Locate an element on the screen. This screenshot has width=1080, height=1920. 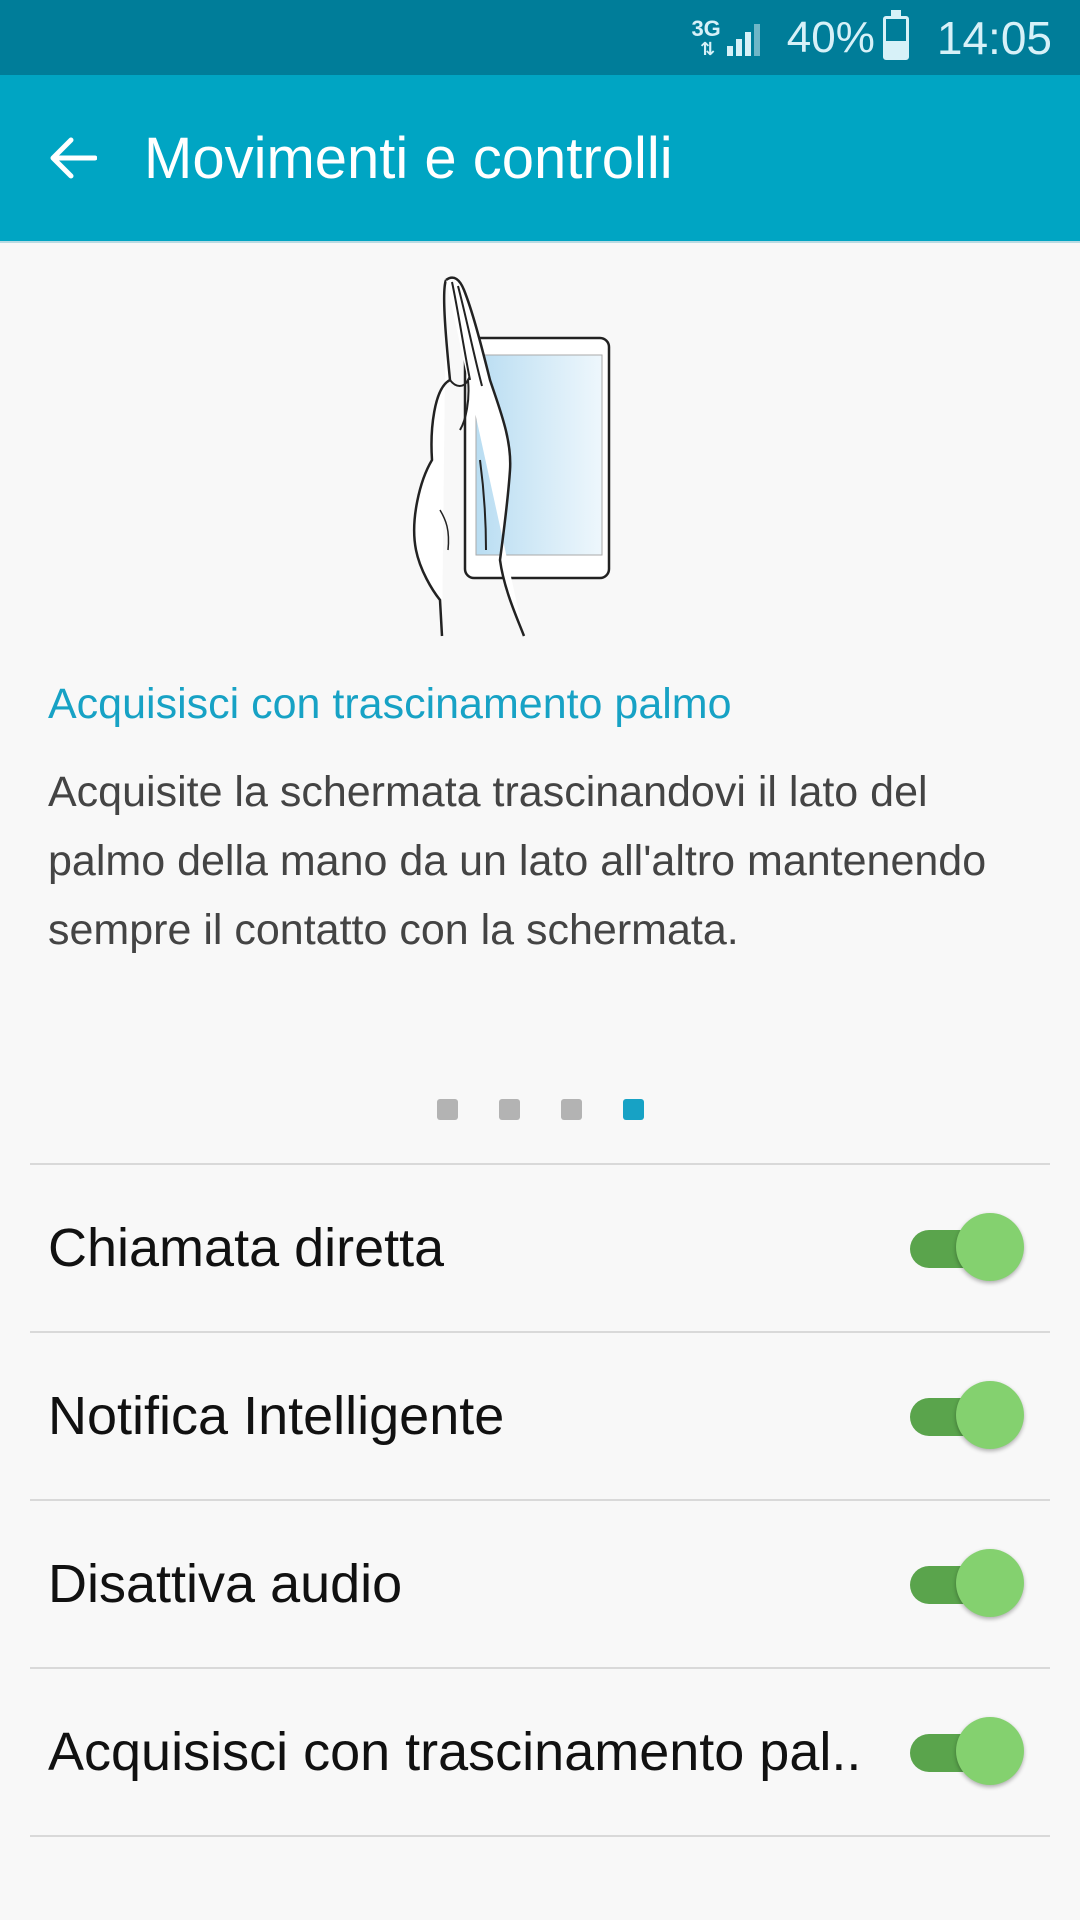
setting-label: Notifica Intelligente is located at coordinates (276, 1416).